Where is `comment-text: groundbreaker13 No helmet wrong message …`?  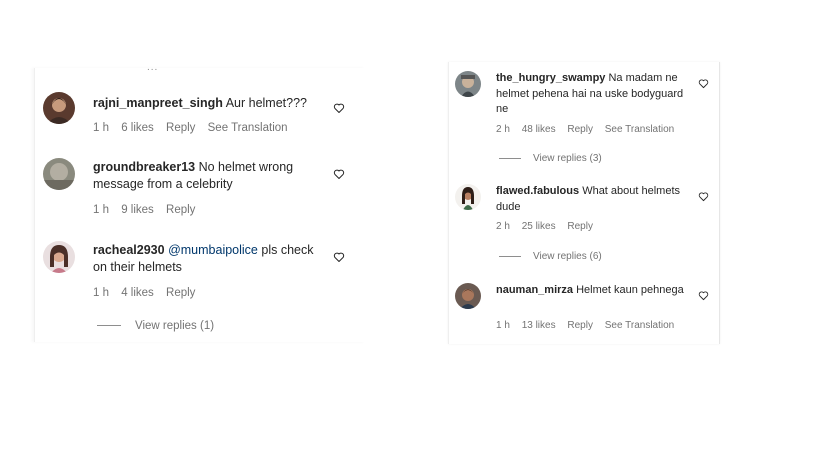 comment-text: groundbreaker13 No helmet wrong message … is located at coordinates (208, 176).